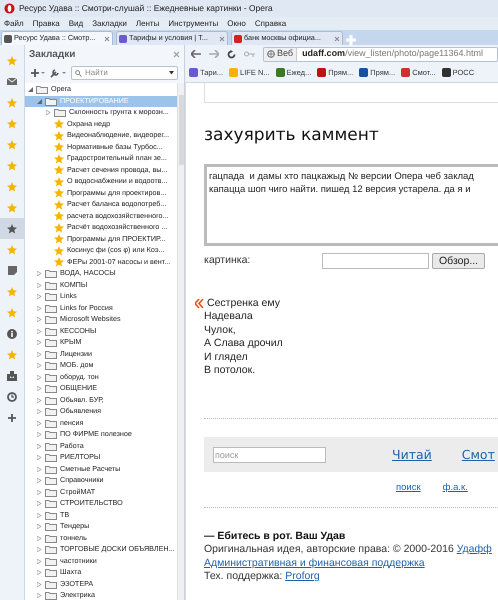 This screenshot has width=498, height=600. I want to click on address-field: Веб udaff.com/view_listen/photo/page11364.html, so click(380, 54).